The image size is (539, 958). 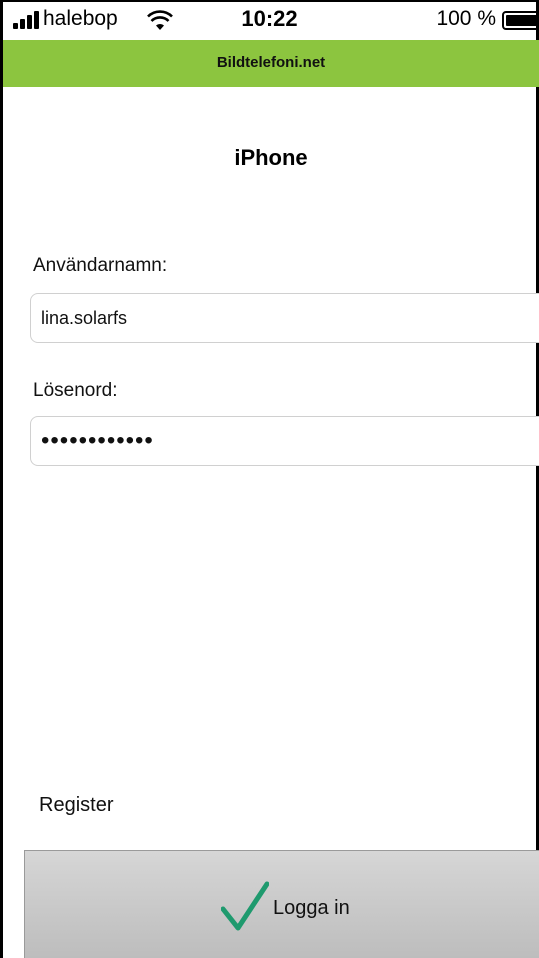 What do you see at coordinates (284, 441) in the screenshot?
I see `password-input` at bounding box center [284, 441].